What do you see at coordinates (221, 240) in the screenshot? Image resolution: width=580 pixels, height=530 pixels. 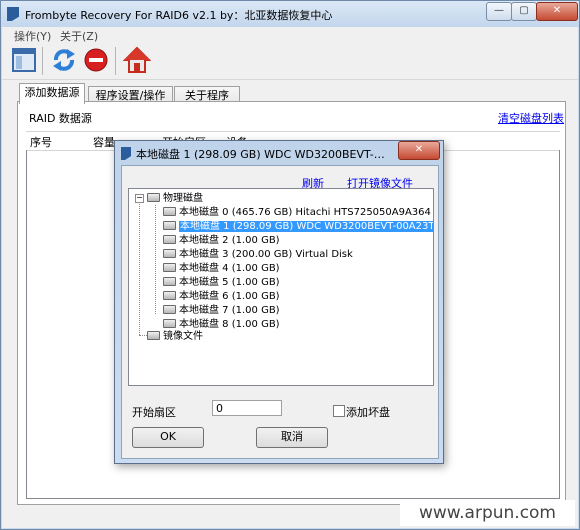 I see `tree-item-disk-2: 本地磁盘 2 (1.00 GB)` at bounding box center [221, 240].